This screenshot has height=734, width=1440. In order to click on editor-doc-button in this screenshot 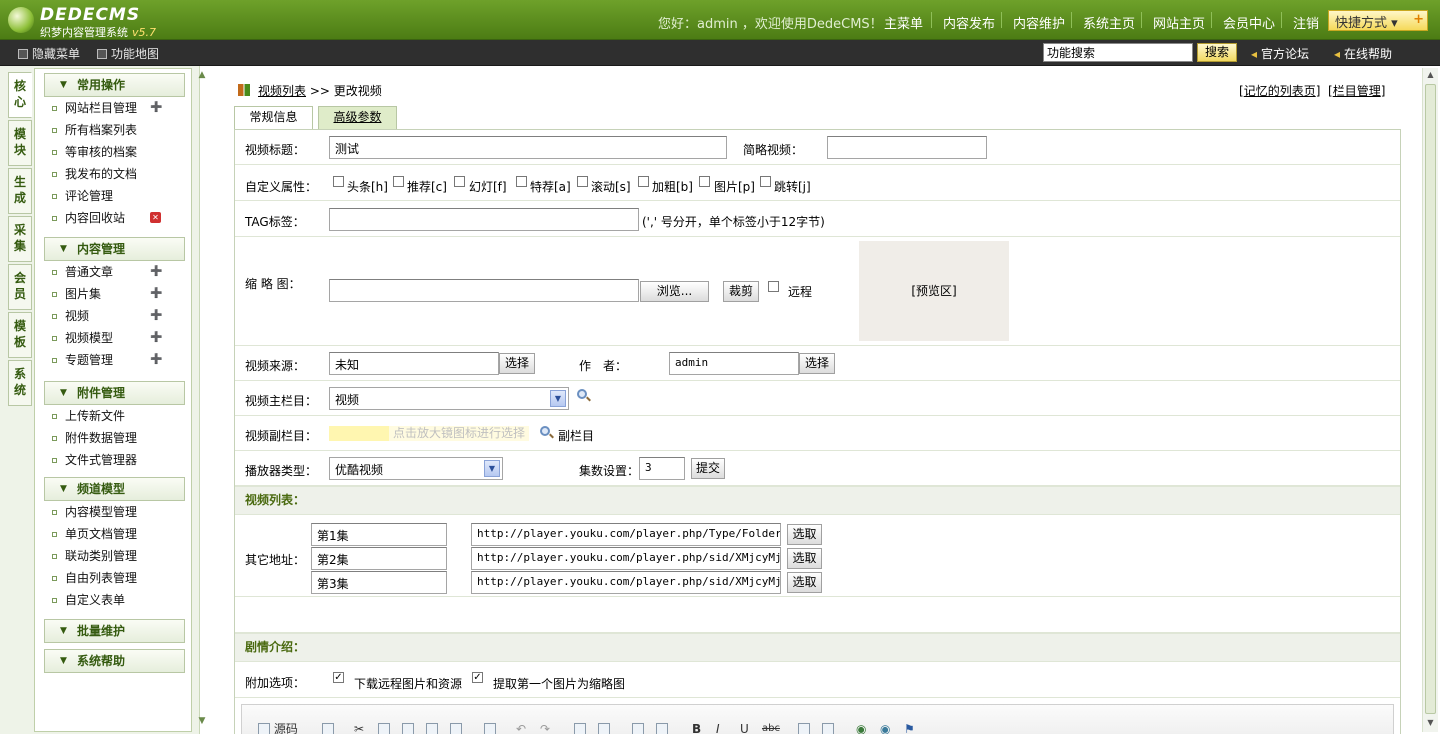, I will do `click(328, 727)`.